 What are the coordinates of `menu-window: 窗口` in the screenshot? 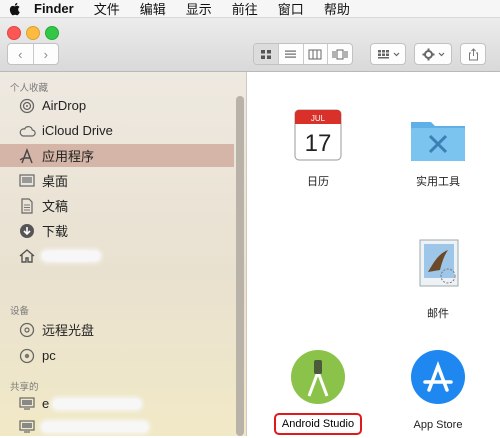 It's located at (291, 9).